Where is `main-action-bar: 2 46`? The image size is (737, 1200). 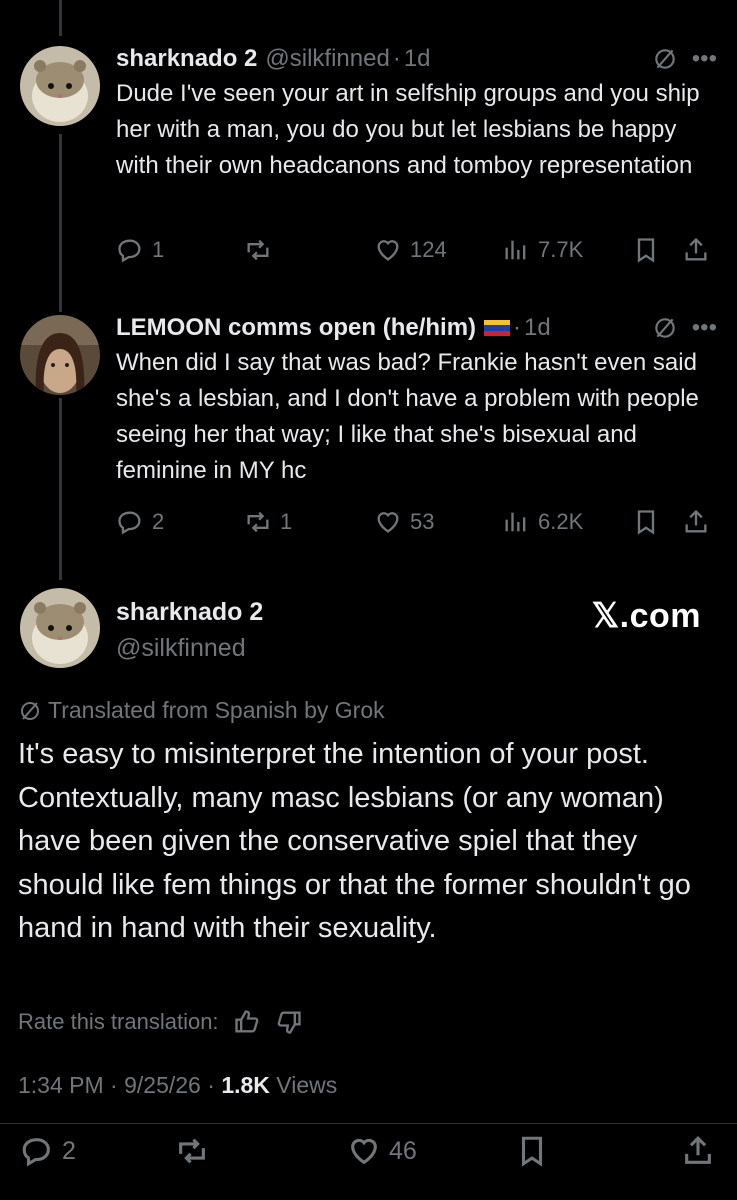 main-action-bar: 2 46 is located at coordinates (370, 1151).